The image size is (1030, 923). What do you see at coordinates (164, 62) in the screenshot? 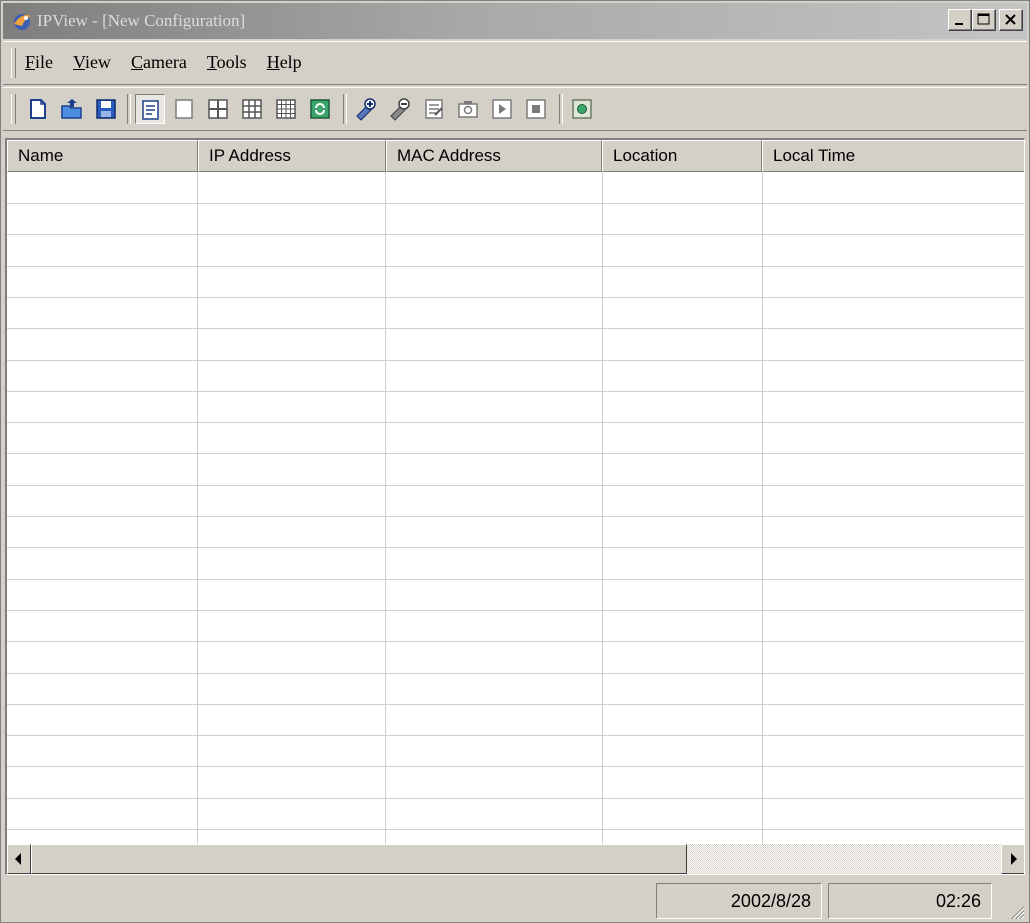
I see `menu-camera-label: amera` at bounding box center [164, 62].